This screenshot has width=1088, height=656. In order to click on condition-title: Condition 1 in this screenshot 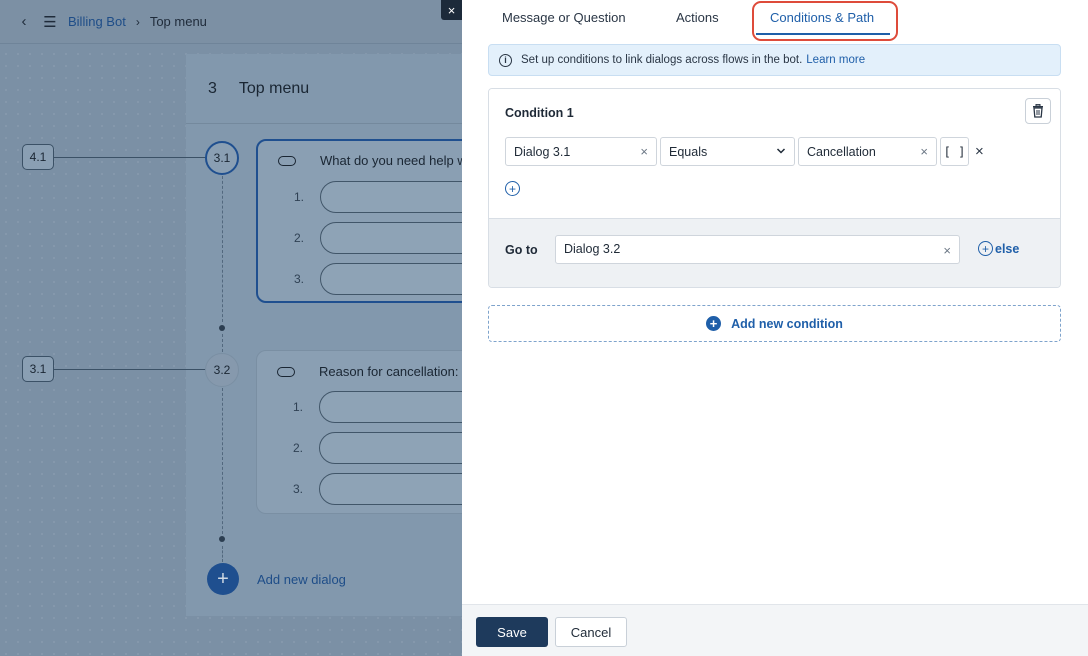, I will do `click(539, 113)`.